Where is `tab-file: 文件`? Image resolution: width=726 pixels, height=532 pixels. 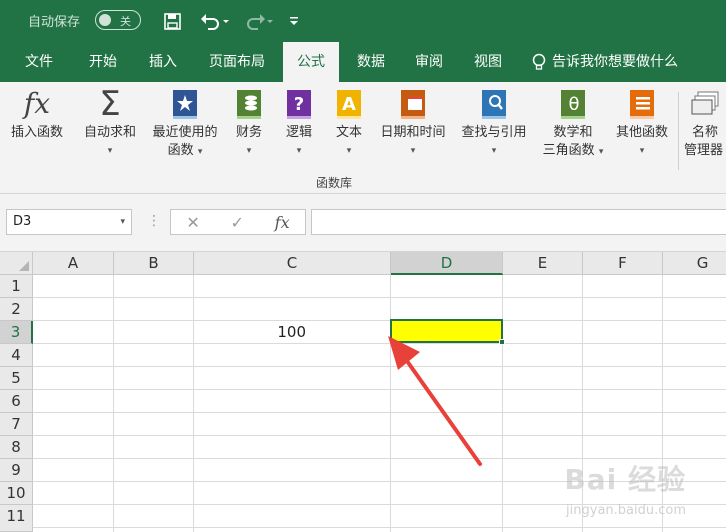 tab-file: 文件 is located at coordinates (39, 62).